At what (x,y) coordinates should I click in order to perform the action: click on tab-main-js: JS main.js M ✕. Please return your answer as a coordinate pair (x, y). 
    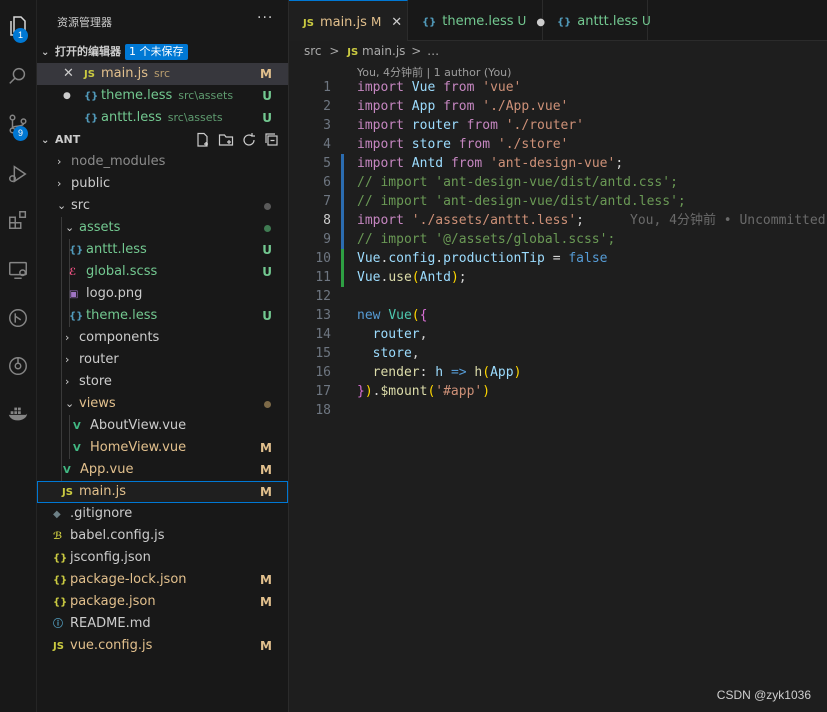
    Looking at the image, I should click on (348, 20).